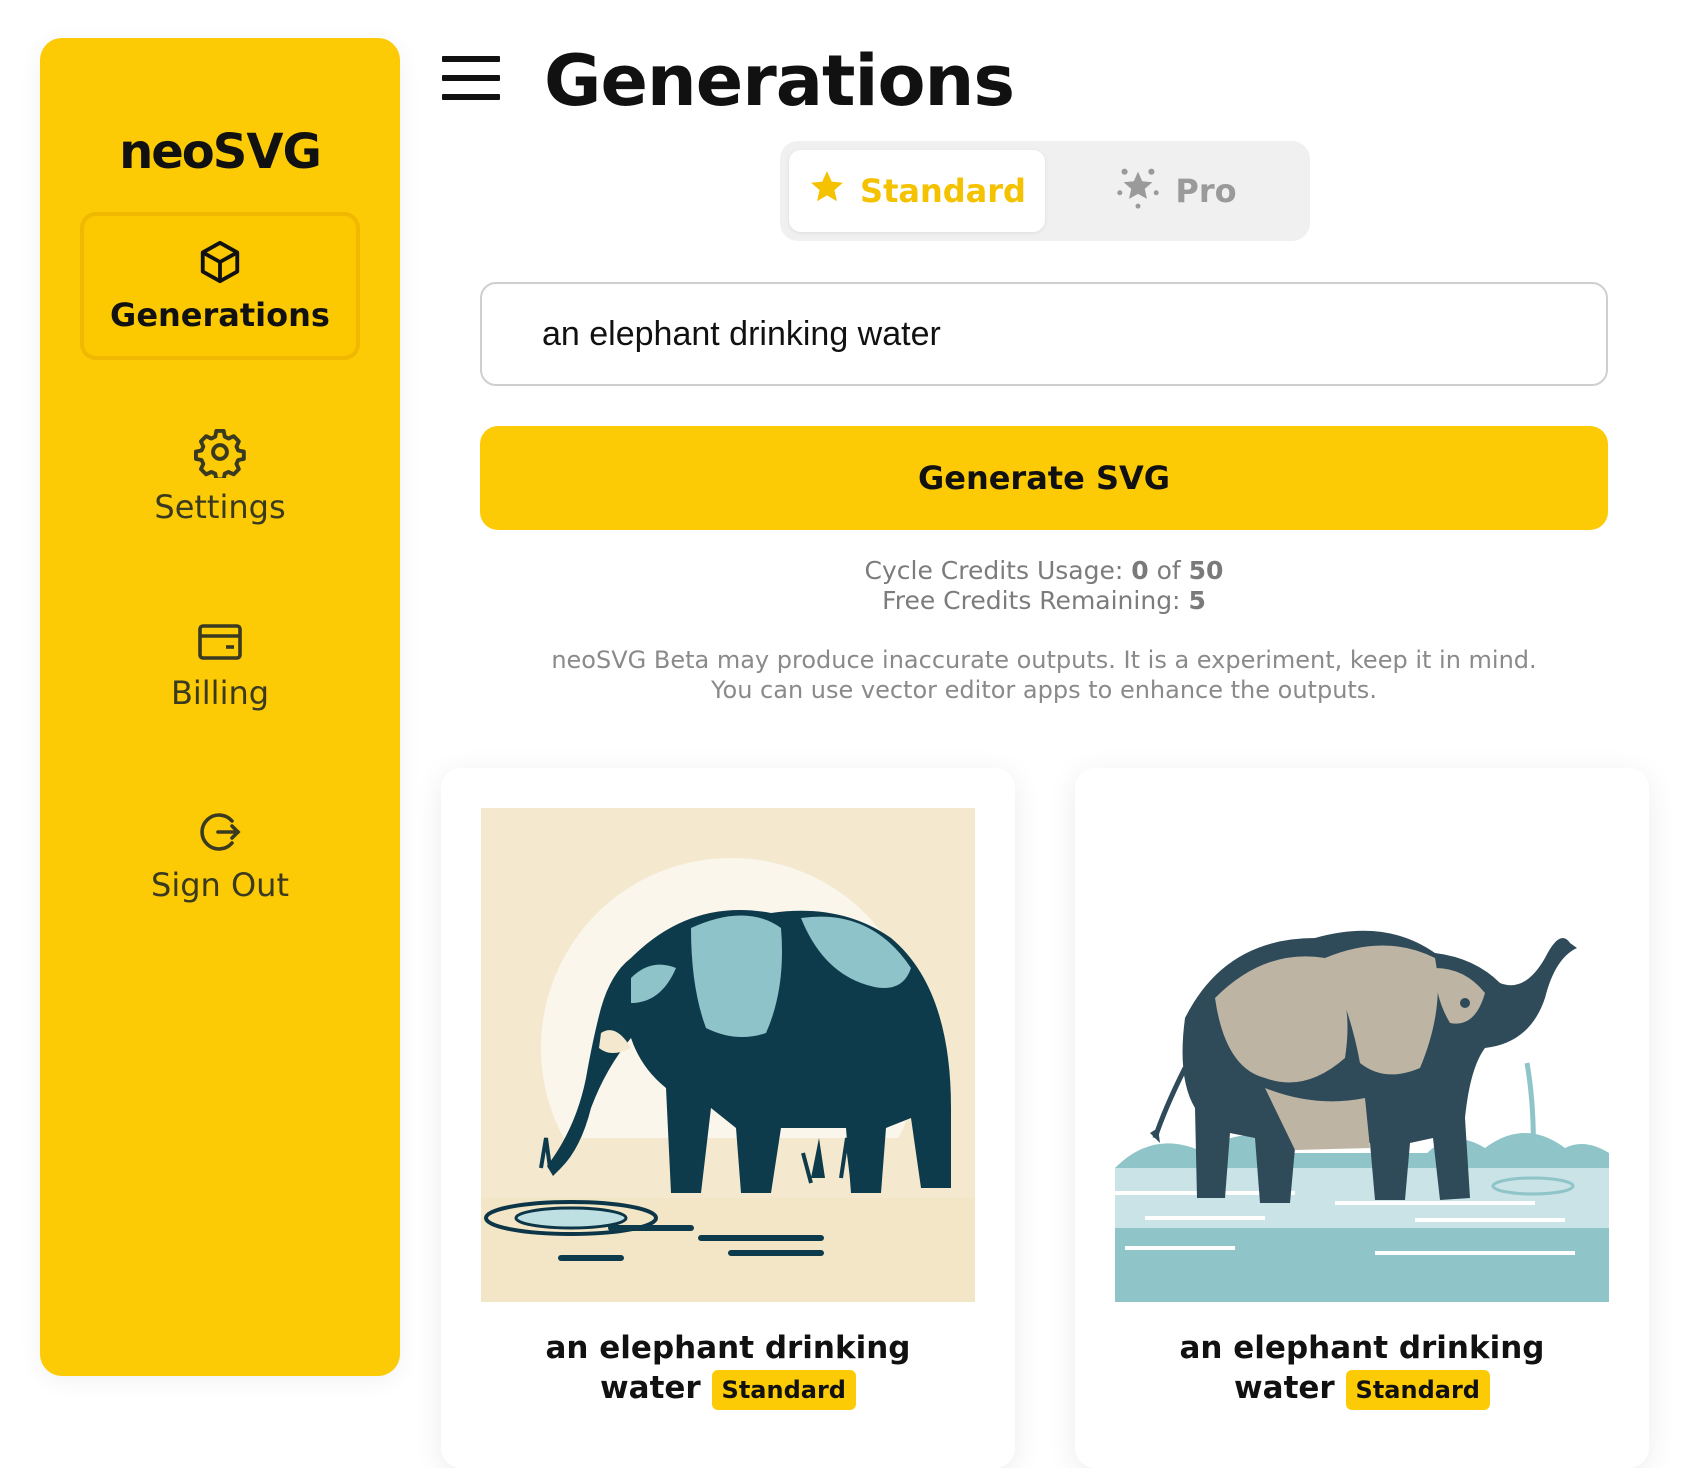  I want to click on free-credits-remaining: Free Credits Remaining: 5, so click(1044, 600).